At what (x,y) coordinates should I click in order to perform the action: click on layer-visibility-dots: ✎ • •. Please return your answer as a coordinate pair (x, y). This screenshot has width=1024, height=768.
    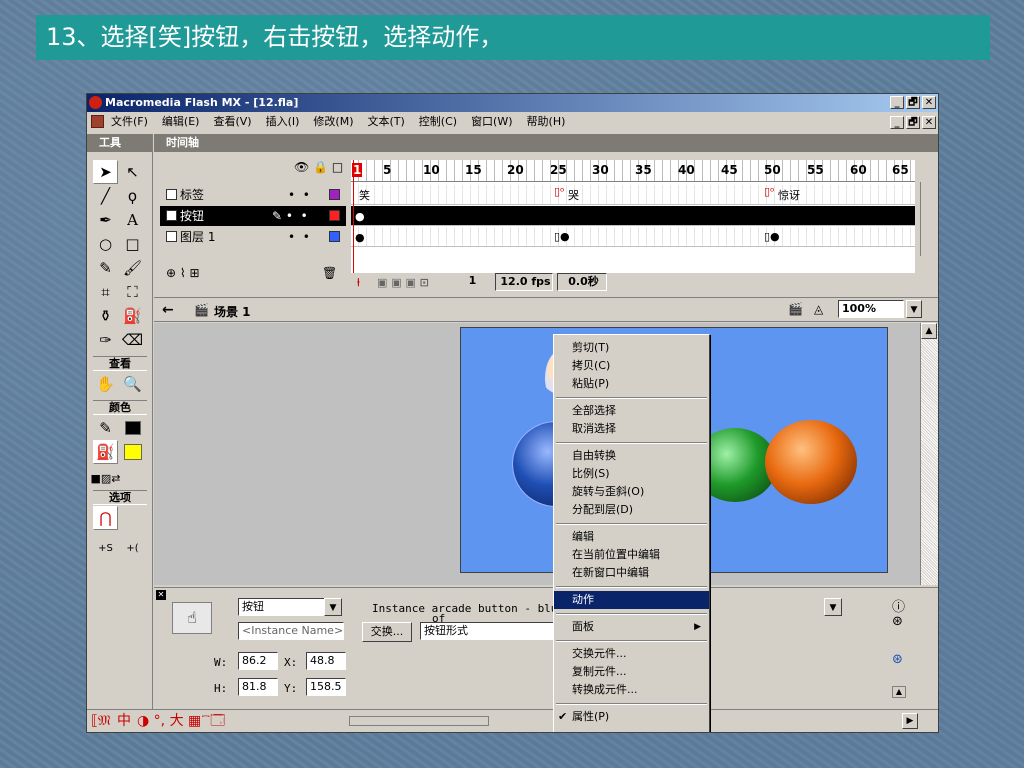
    Looking at the image, I should click on (290, 216).